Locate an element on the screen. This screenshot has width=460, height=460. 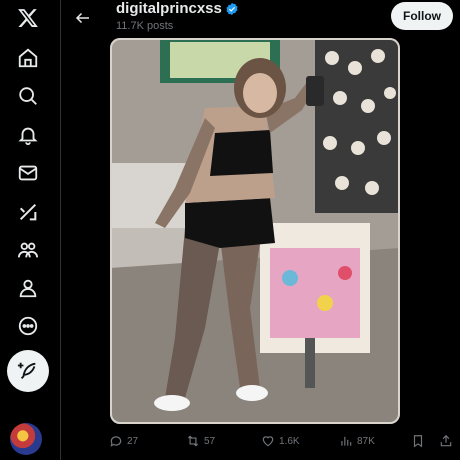
follow-button: Follow is located at coordinates (422, 16).